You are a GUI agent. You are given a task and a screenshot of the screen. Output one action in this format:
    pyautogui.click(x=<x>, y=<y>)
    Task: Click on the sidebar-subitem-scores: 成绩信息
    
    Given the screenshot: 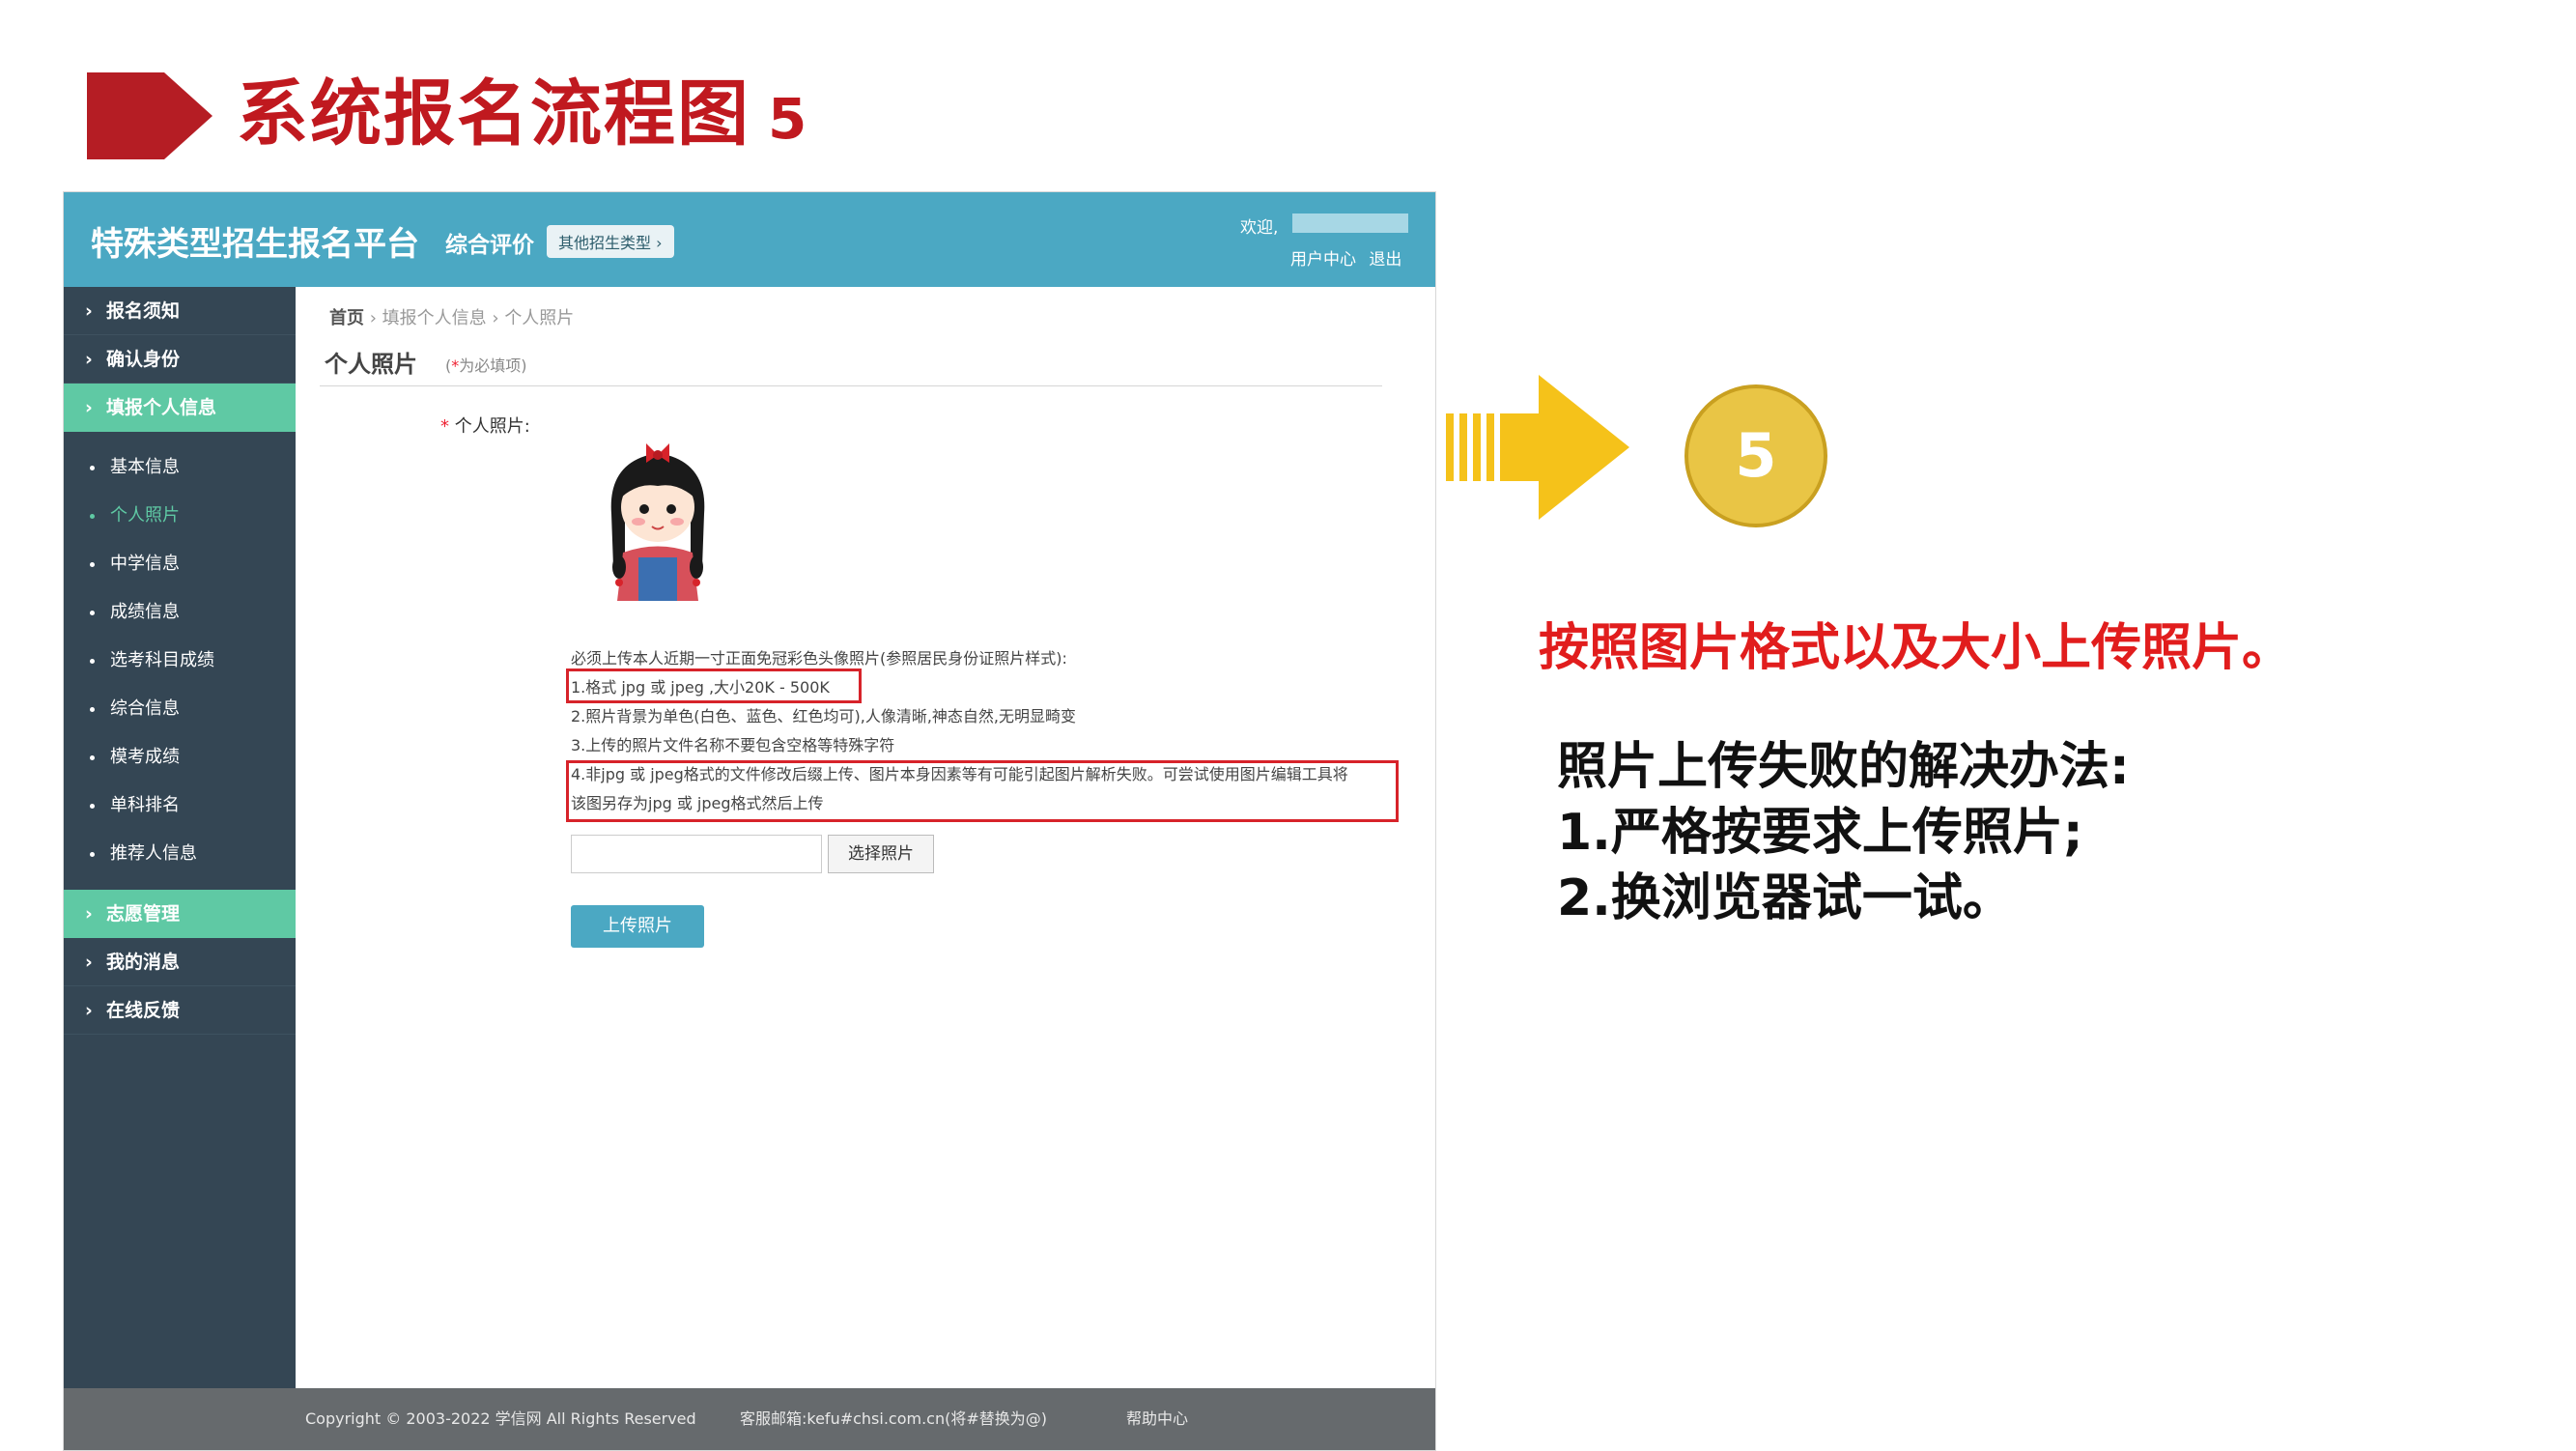 What is the action you would take?
    pyautogui.click(x=180, y=612)
    